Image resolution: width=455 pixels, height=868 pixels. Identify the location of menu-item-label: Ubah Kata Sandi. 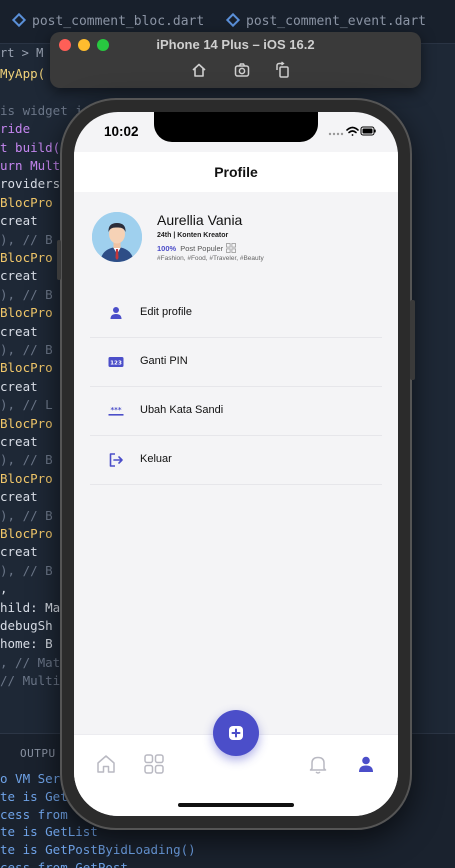
(182, 410).